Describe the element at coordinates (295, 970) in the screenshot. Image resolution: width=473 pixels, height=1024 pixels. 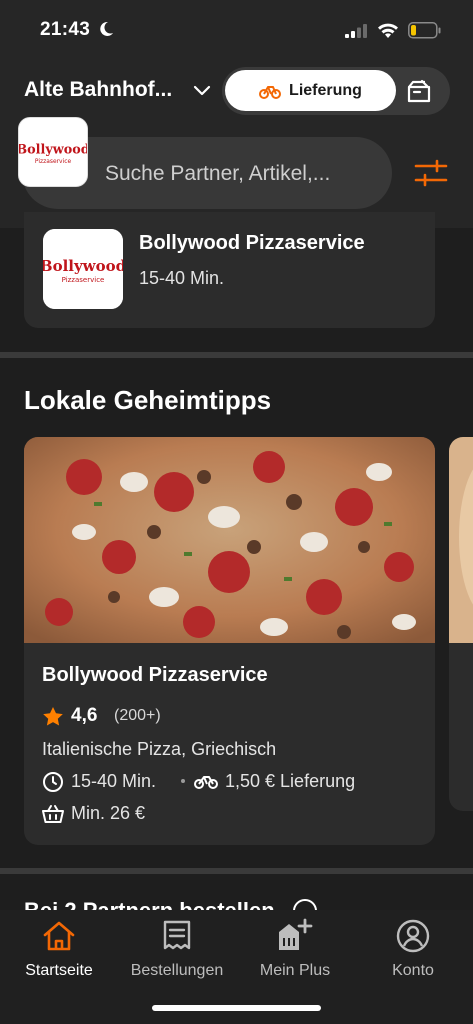
I see `nav-label: Mein Plus` at that location.